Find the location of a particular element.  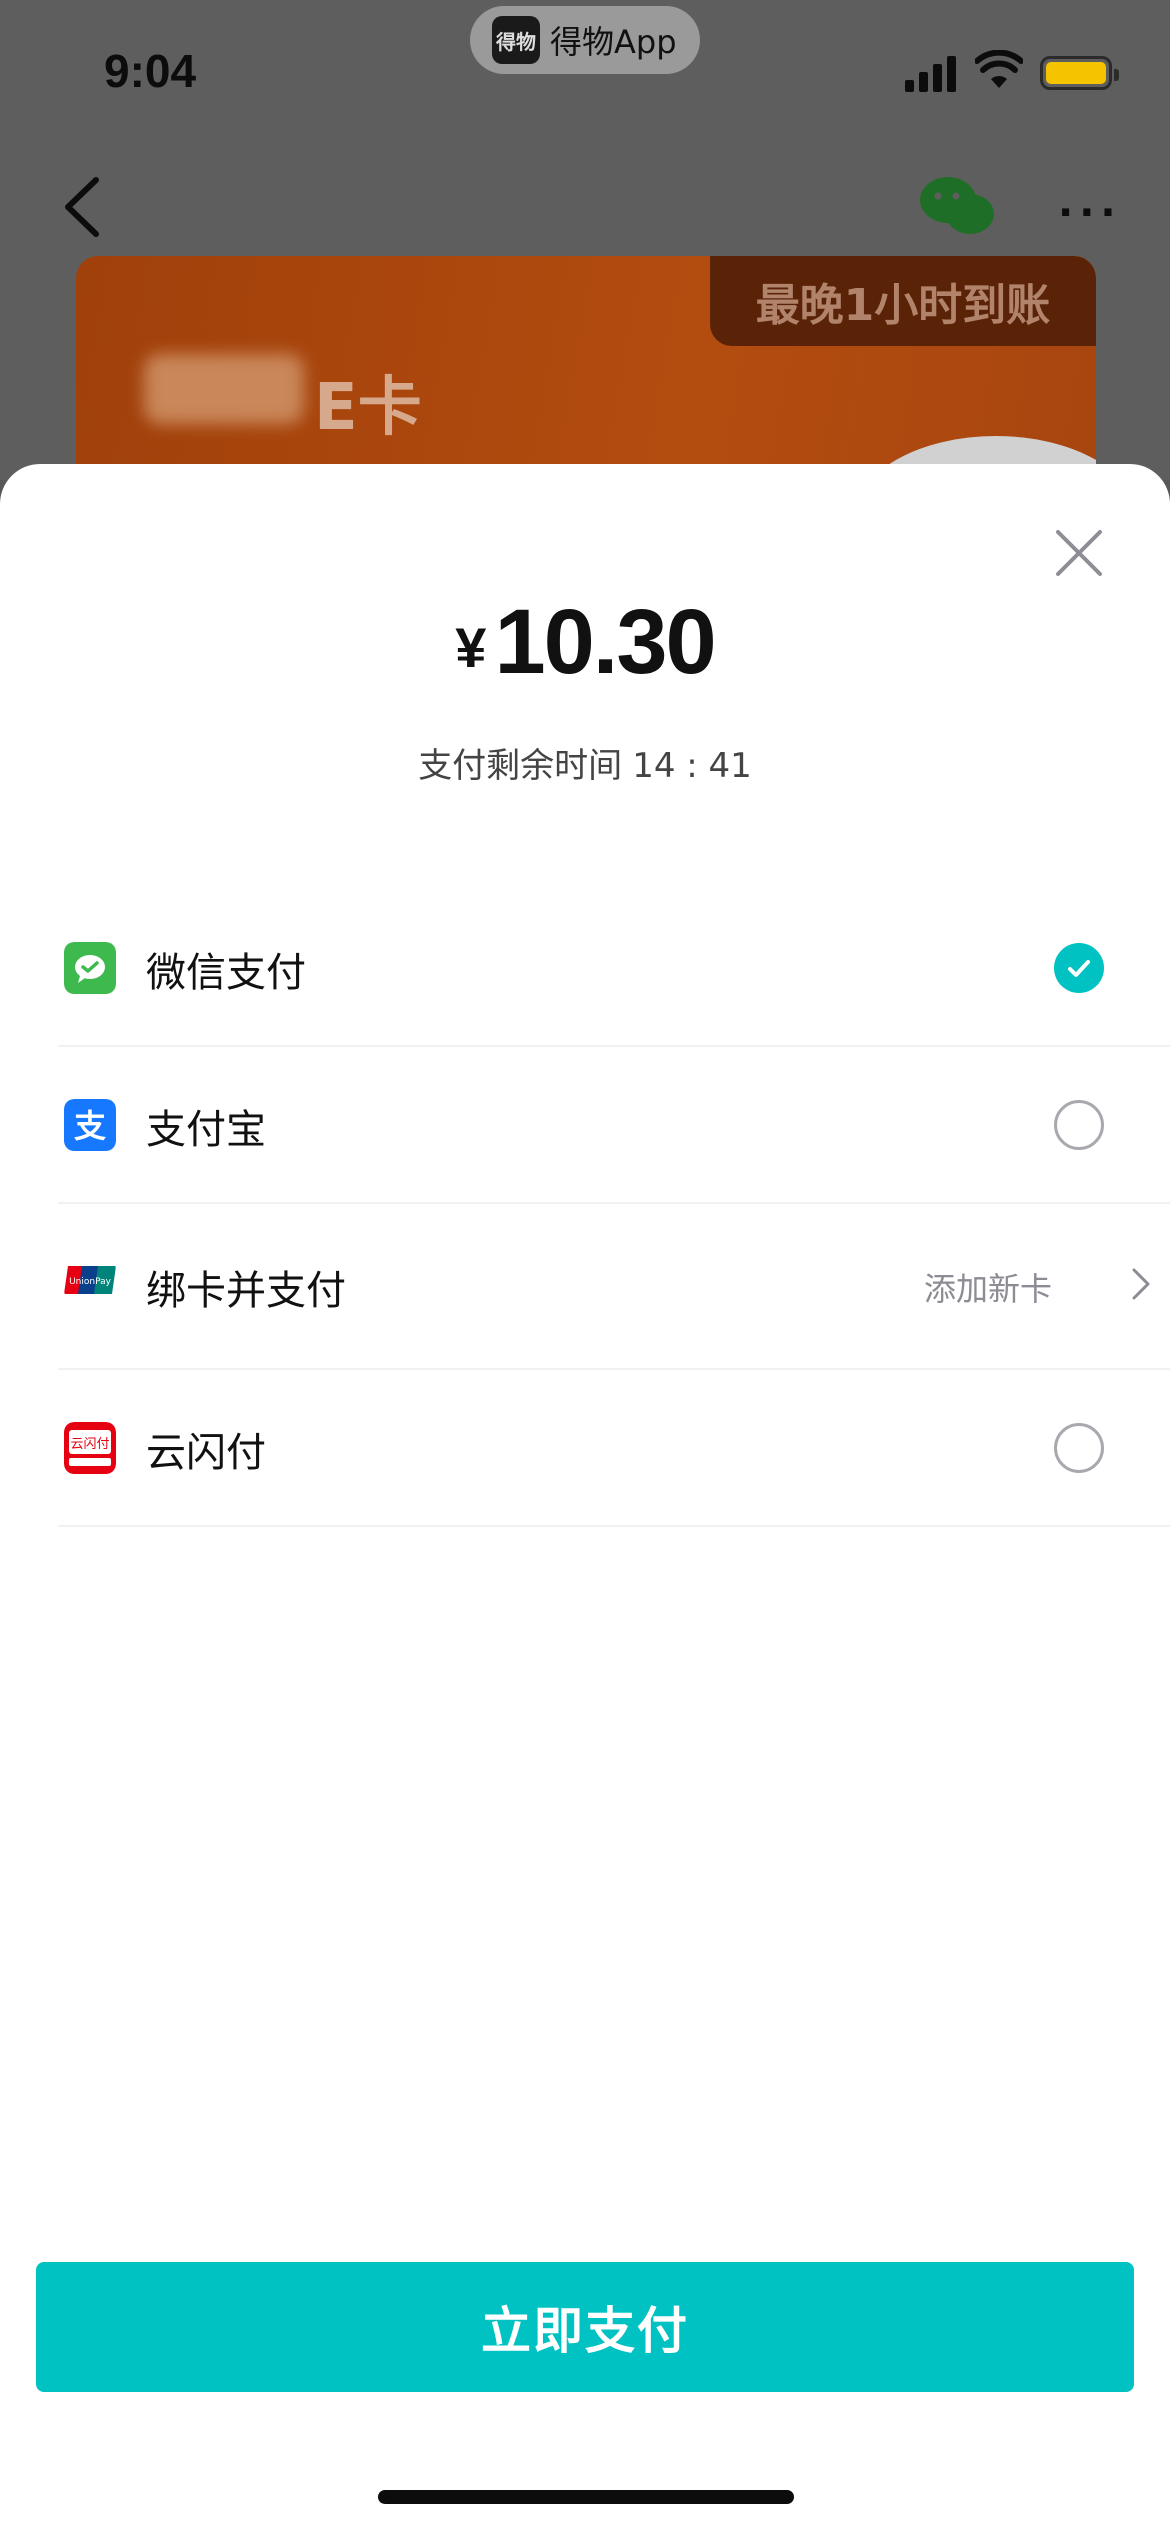

payment-method-alipay: 支 支付宝 is located at coordinates (614, 1125).